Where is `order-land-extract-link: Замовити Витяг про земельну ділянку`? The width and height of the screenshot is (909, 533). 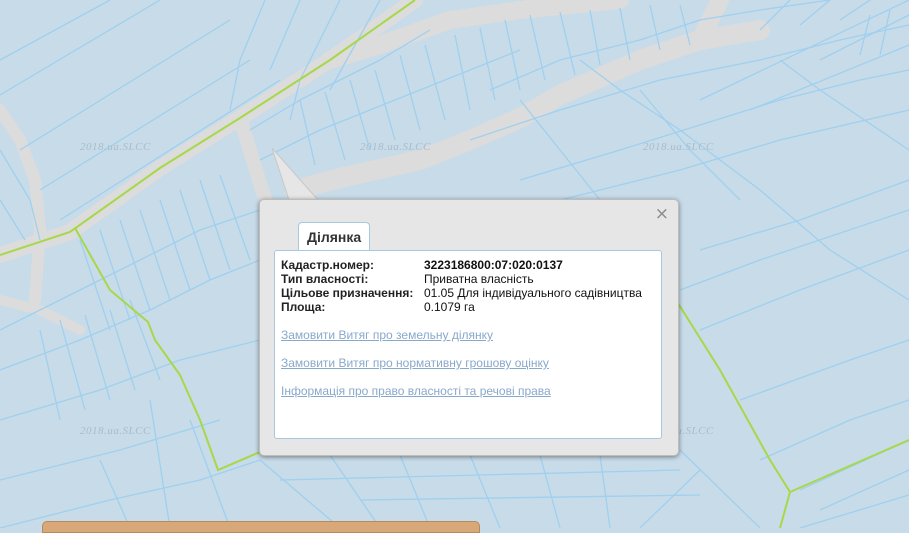 order-land-extract-link: Замовити Витяг про земельну ділянку is located at coordinates (387, 335).